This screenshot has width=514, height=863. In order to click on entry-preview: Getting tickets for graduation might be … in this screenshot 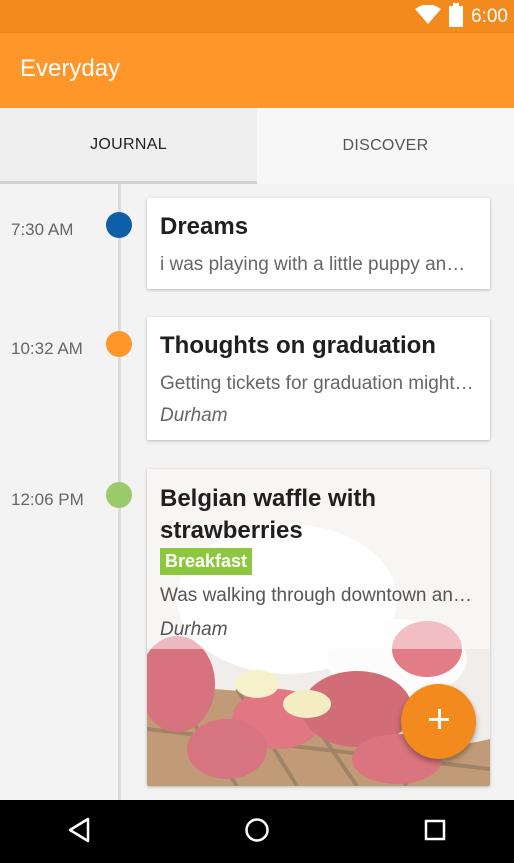, I will do `click(317, 383)`.